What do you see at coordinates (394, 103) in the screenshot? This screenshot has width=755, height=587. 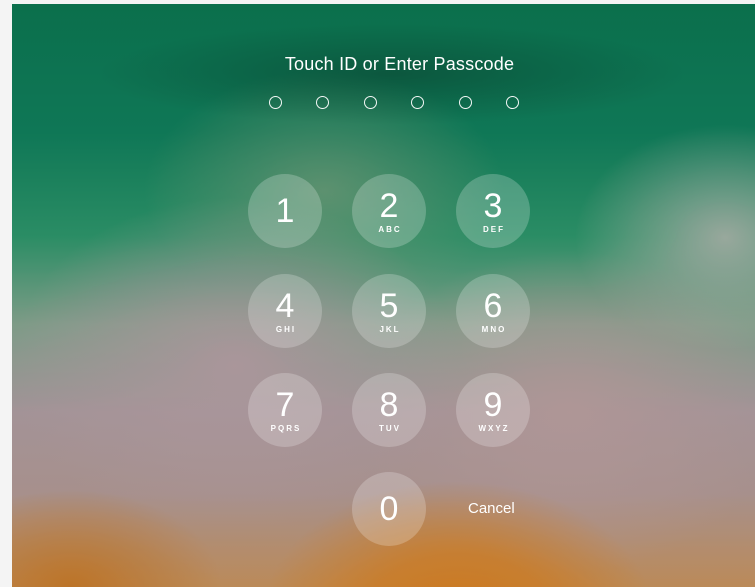 I see `passcode-dots` at bounding box center [394, 103].